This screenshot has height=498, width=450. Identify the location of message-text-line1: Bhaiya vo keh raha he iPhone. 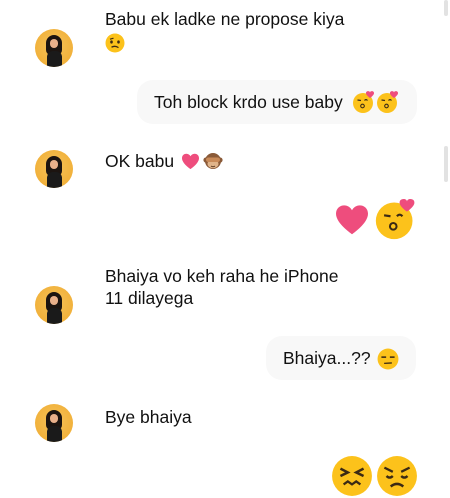
(222, 276).